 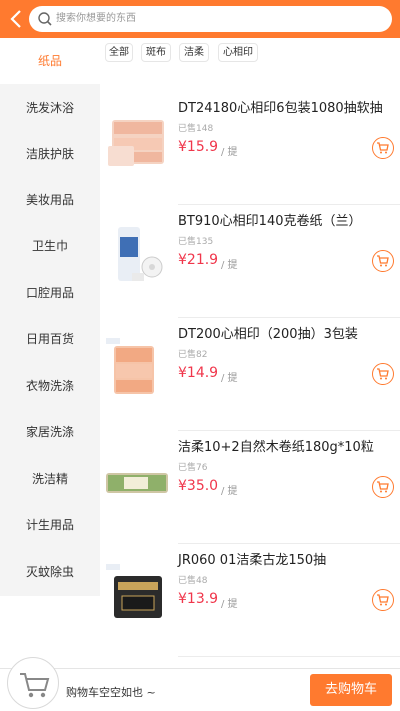 I want to click on top-bar: 搜索你想要的东西, so click(x=200, y=19).